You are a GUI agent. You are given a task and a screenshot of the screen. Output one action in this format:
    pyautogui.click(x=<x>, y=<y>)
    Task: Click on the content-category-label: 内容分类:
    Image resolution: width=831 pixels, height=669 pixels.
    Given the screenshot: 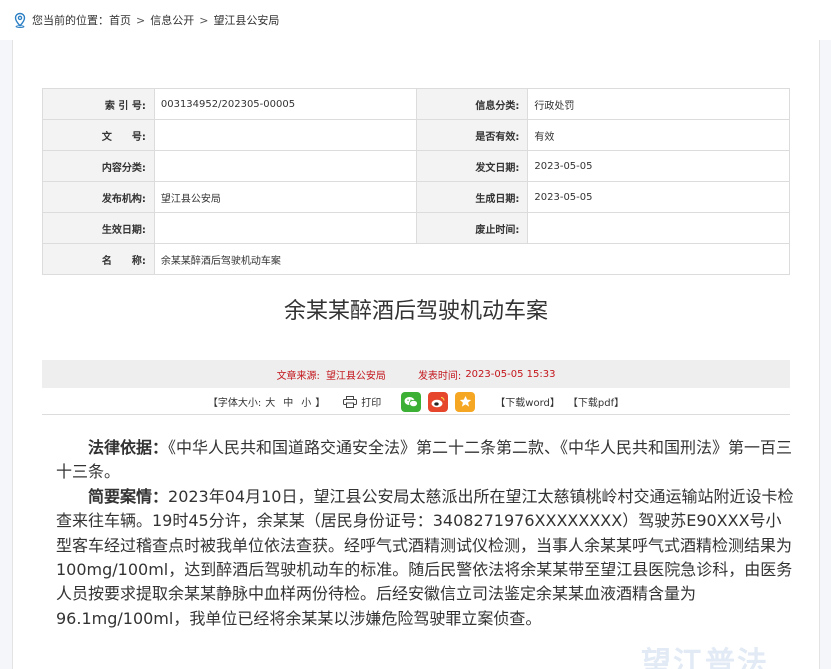 What is the action you would take?
    pyautogui.click(x=98, y=166)
    